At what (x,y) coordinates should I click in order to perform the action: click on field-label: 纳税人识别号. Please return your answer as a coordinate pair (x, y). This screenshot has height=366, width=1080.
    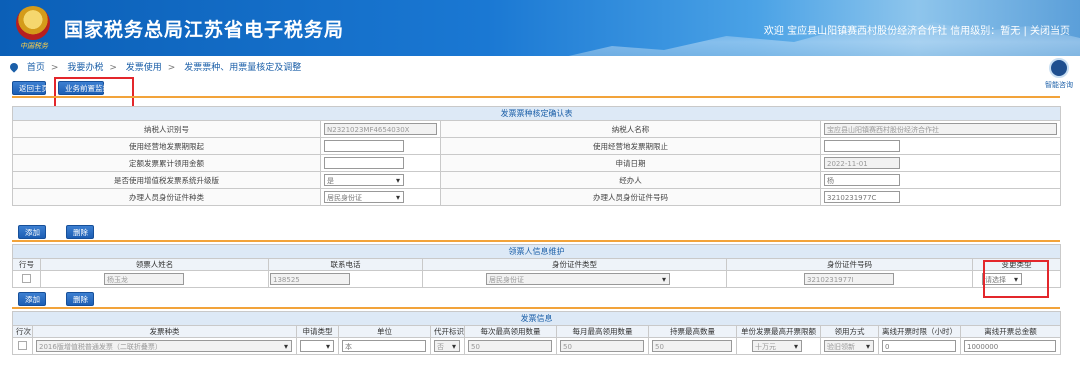
    Looking at the image, I should click on (166, 129).